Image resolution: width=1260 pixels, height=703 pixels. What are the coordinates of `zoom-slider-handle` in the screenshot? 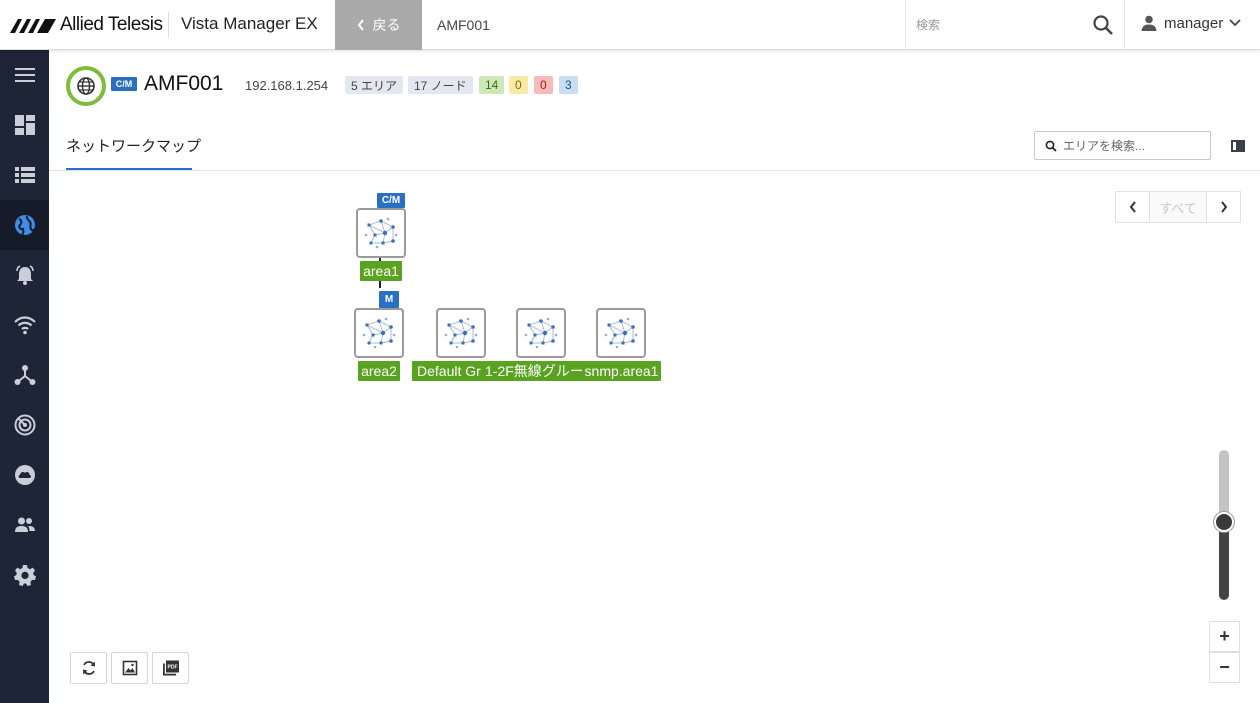 It's located at (1224, 522).